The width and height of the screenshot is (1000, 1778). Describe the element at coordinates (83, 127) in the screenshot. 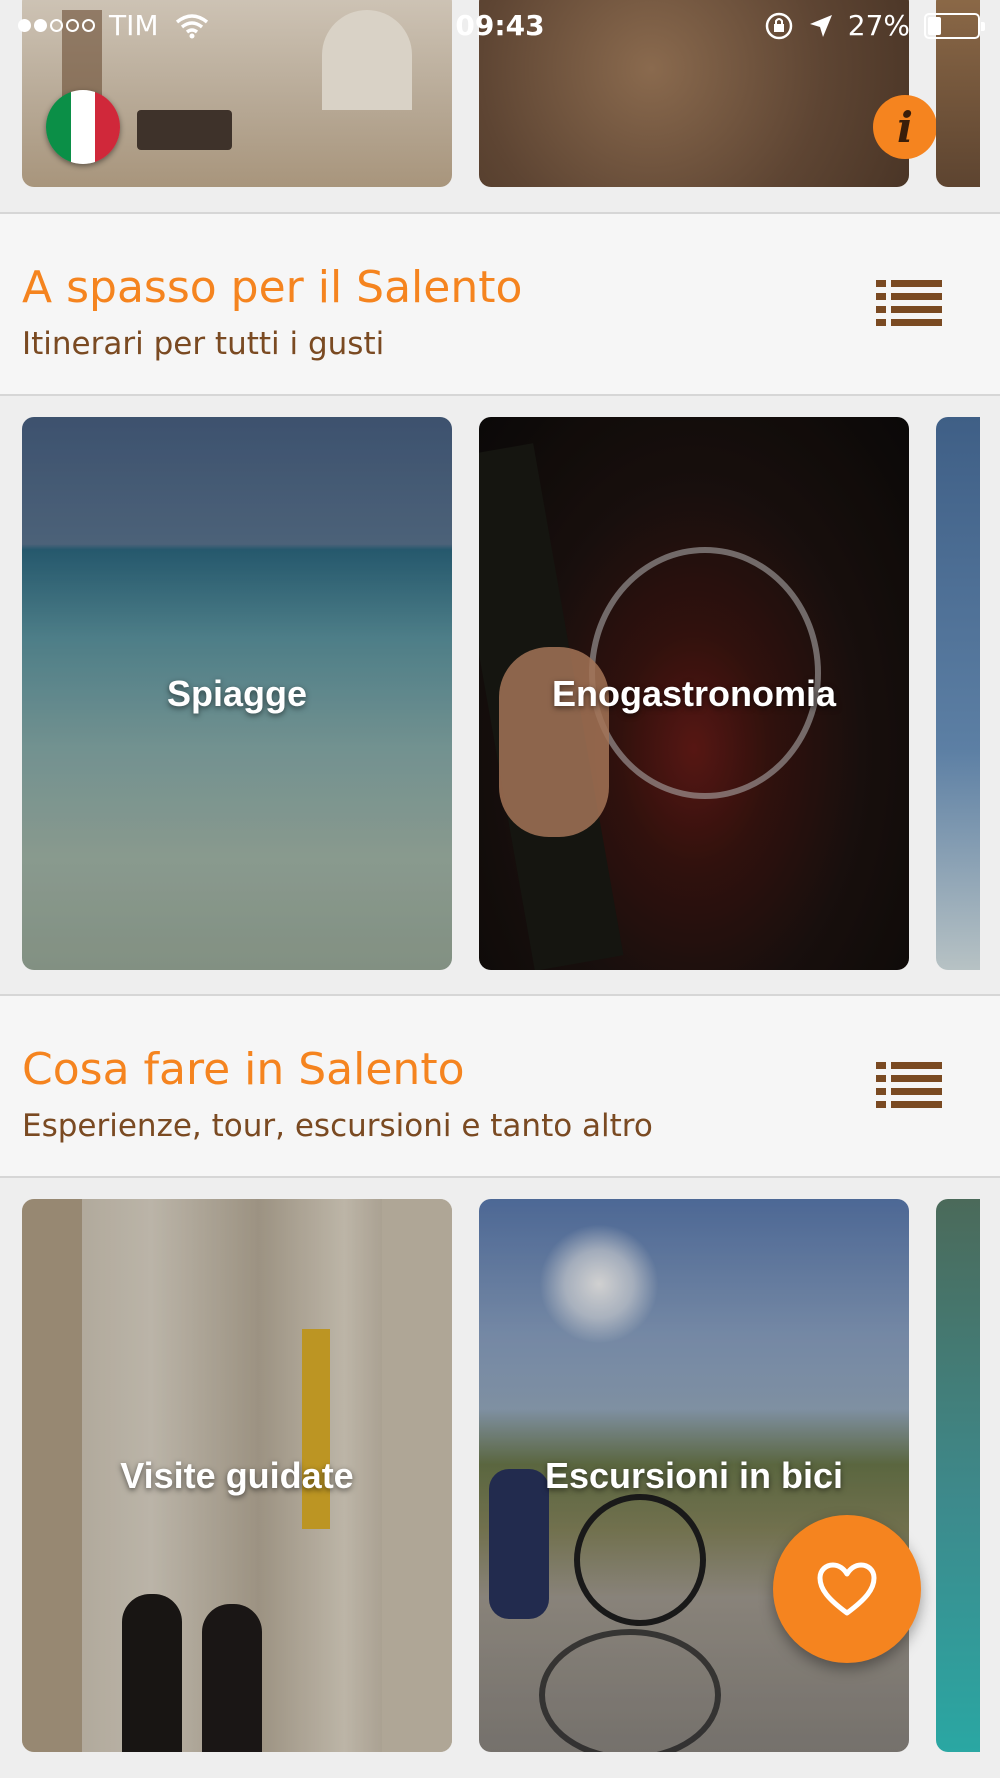

I see `italian-flag-icon` at that location.